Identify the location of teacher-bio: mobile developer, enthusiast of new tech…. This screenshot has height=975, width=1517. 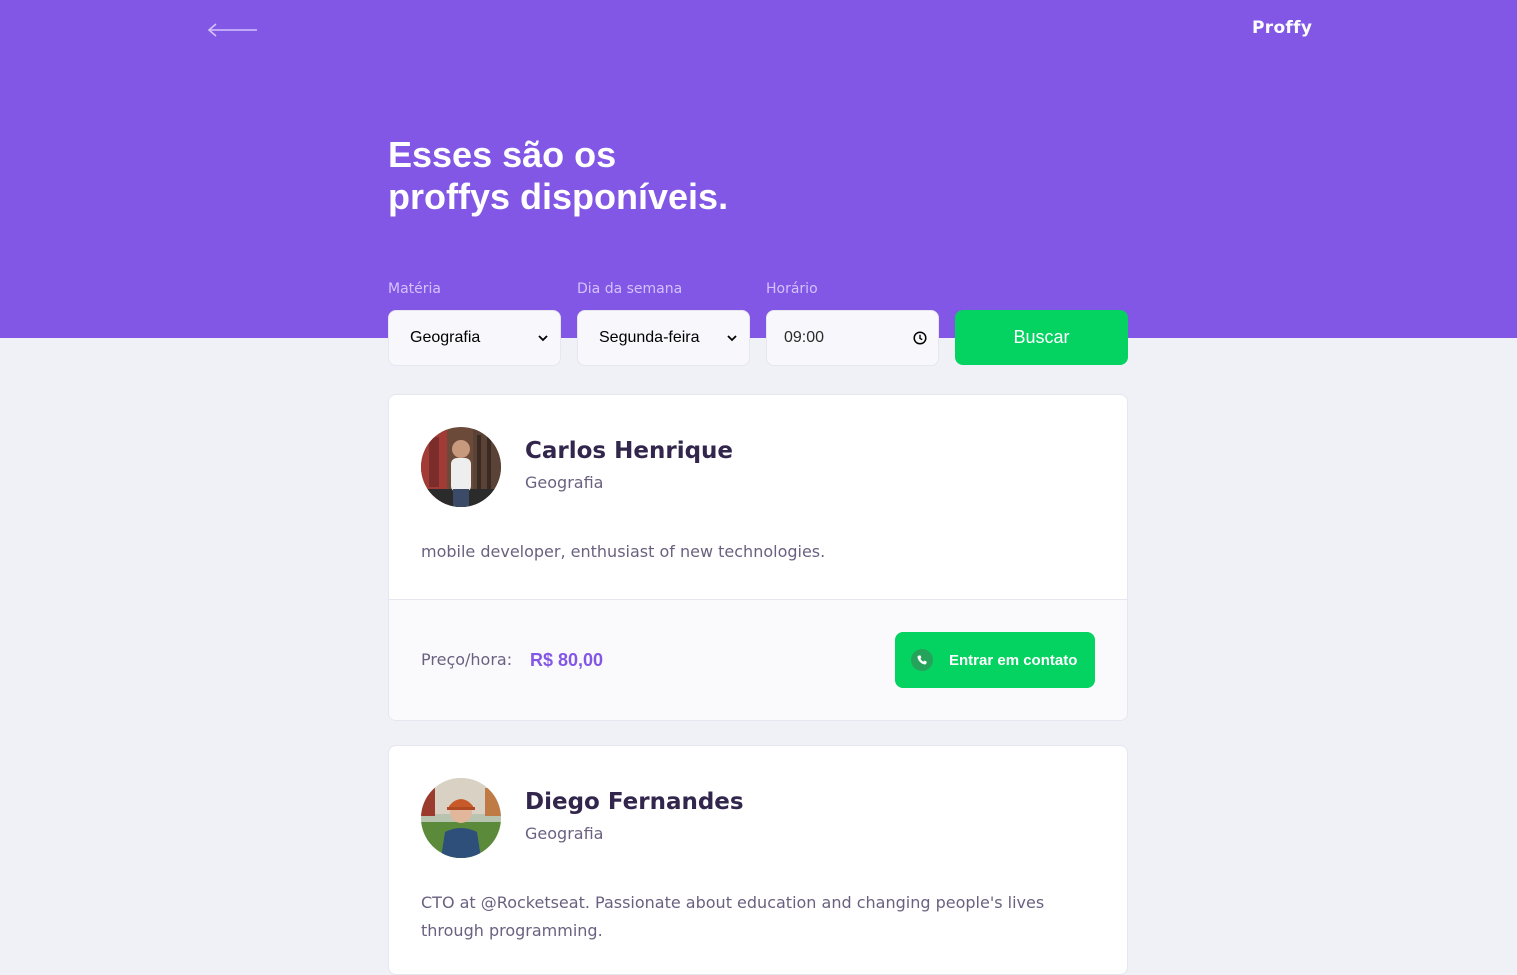
(623, 551).